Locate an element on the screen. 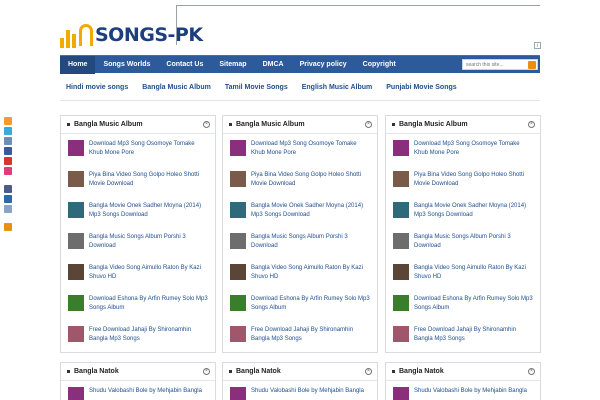 This screenshot has width=600, height=400. category-bangla-music-album: Bangla Music Album is located at coordinates (183, 87).